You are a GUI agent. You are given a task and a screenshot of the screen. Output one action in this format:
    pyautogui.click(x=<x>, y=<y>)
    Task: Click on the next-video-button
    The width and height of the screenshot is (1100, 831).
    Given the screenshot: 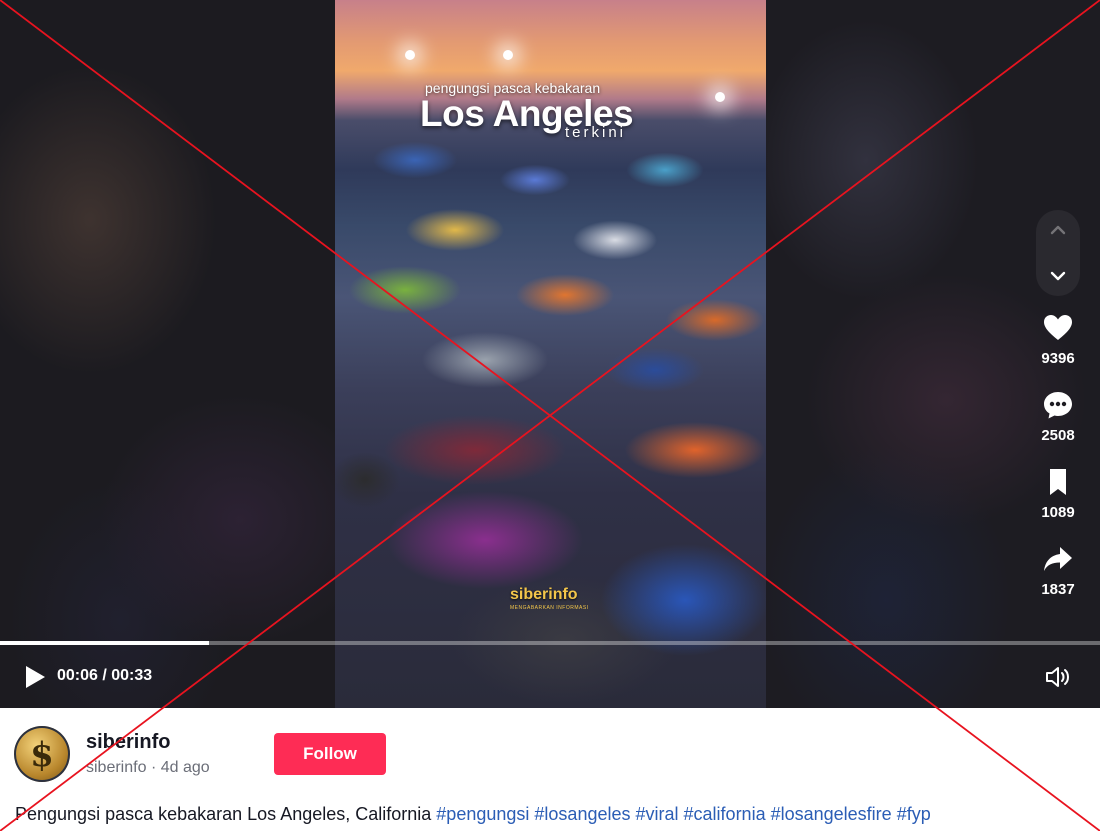 What is the action you would take?
    pyautogui.click(x=1058, y=276)
    